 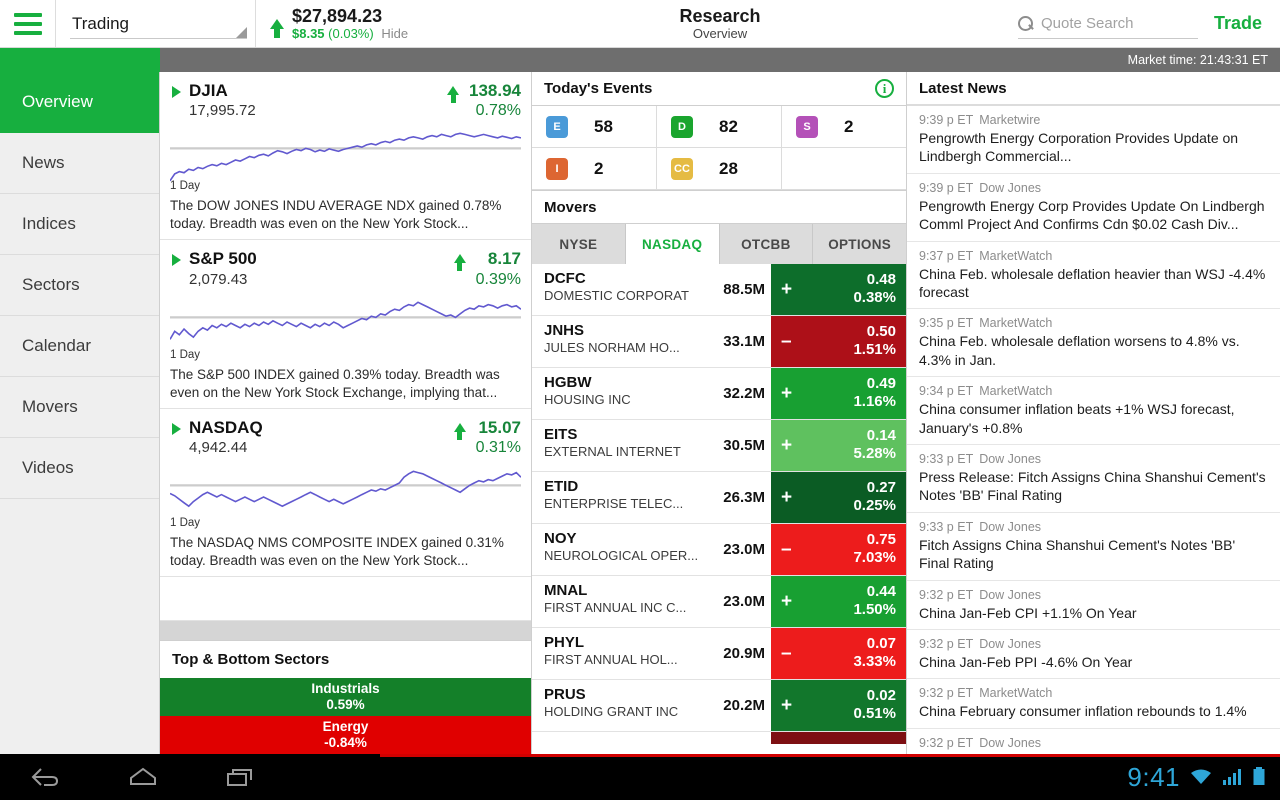 I want to click on mover-row-partial, so click(x=719, y=738).